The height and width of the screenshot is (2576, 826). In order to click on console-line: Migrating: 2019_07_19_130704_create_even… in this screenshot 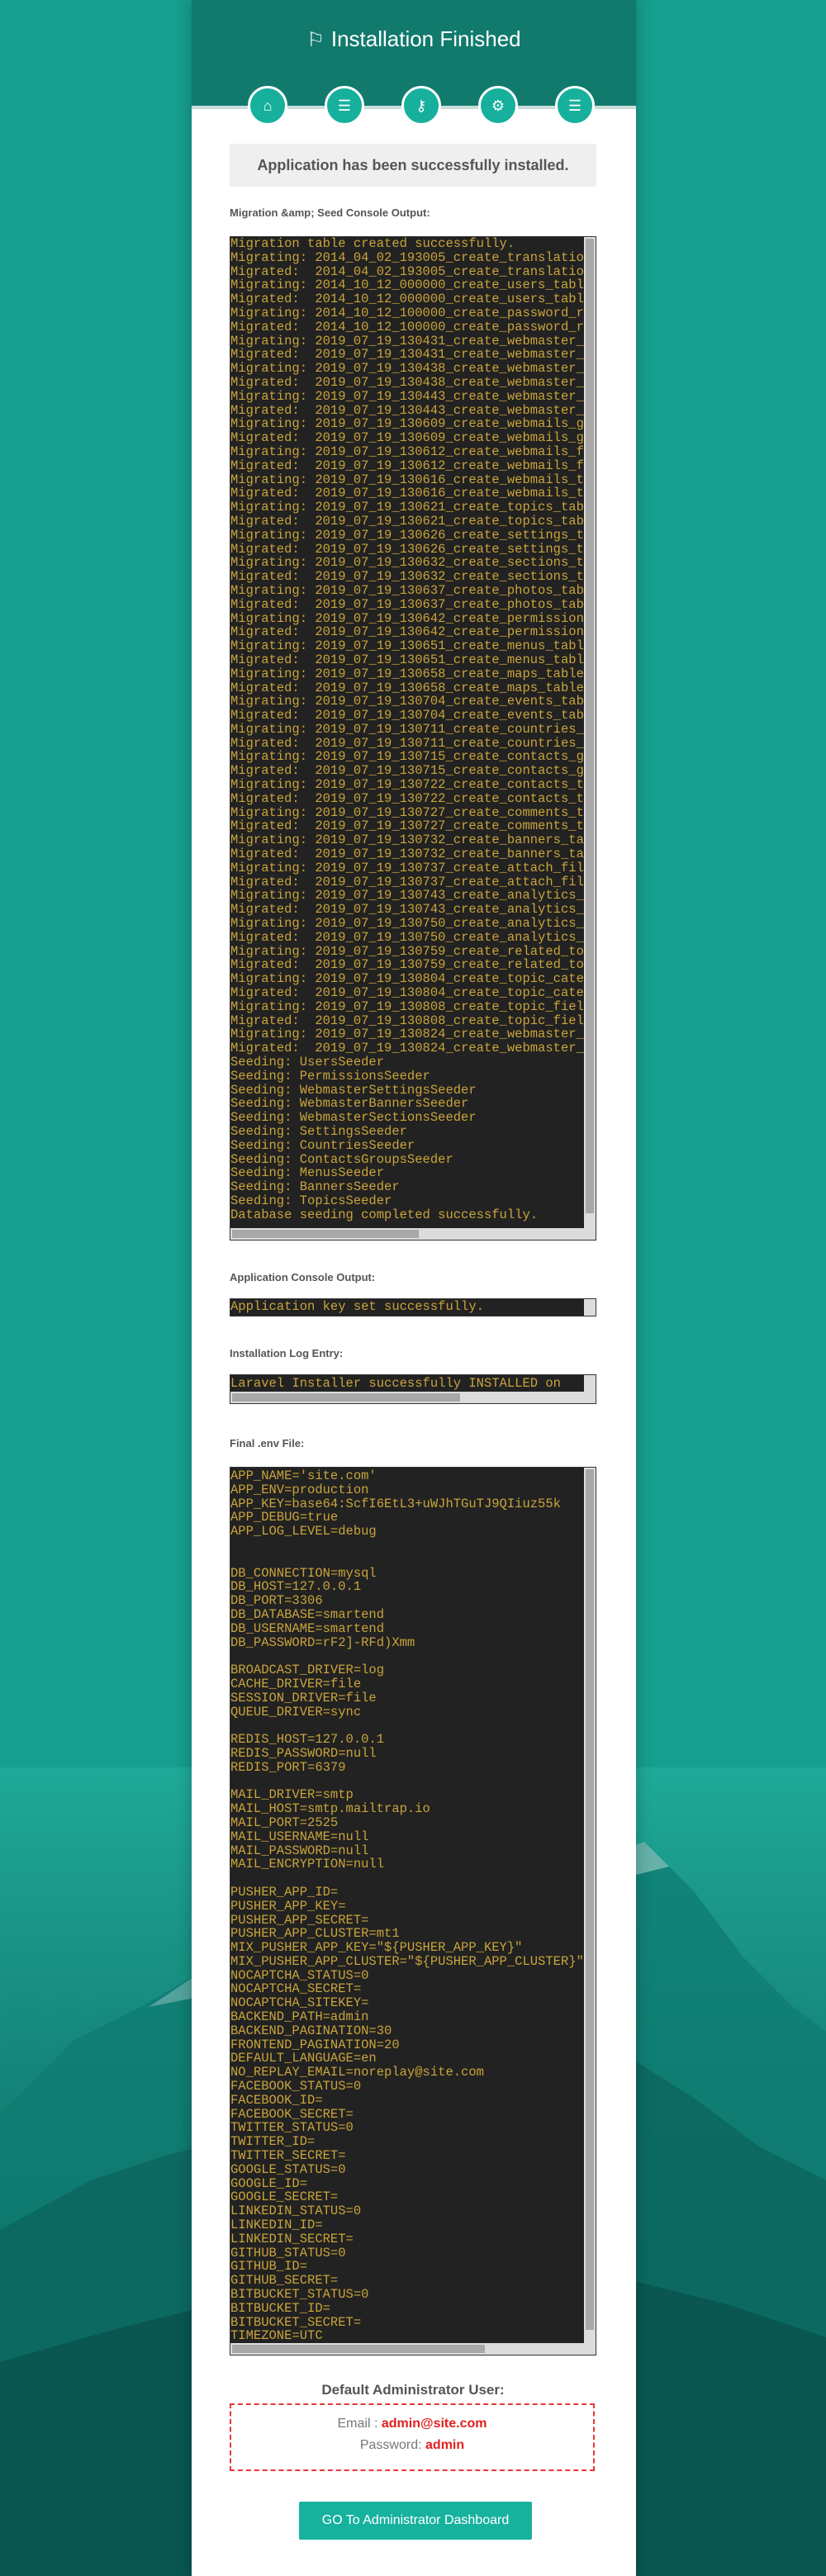, I will do `click(407, 701)`.